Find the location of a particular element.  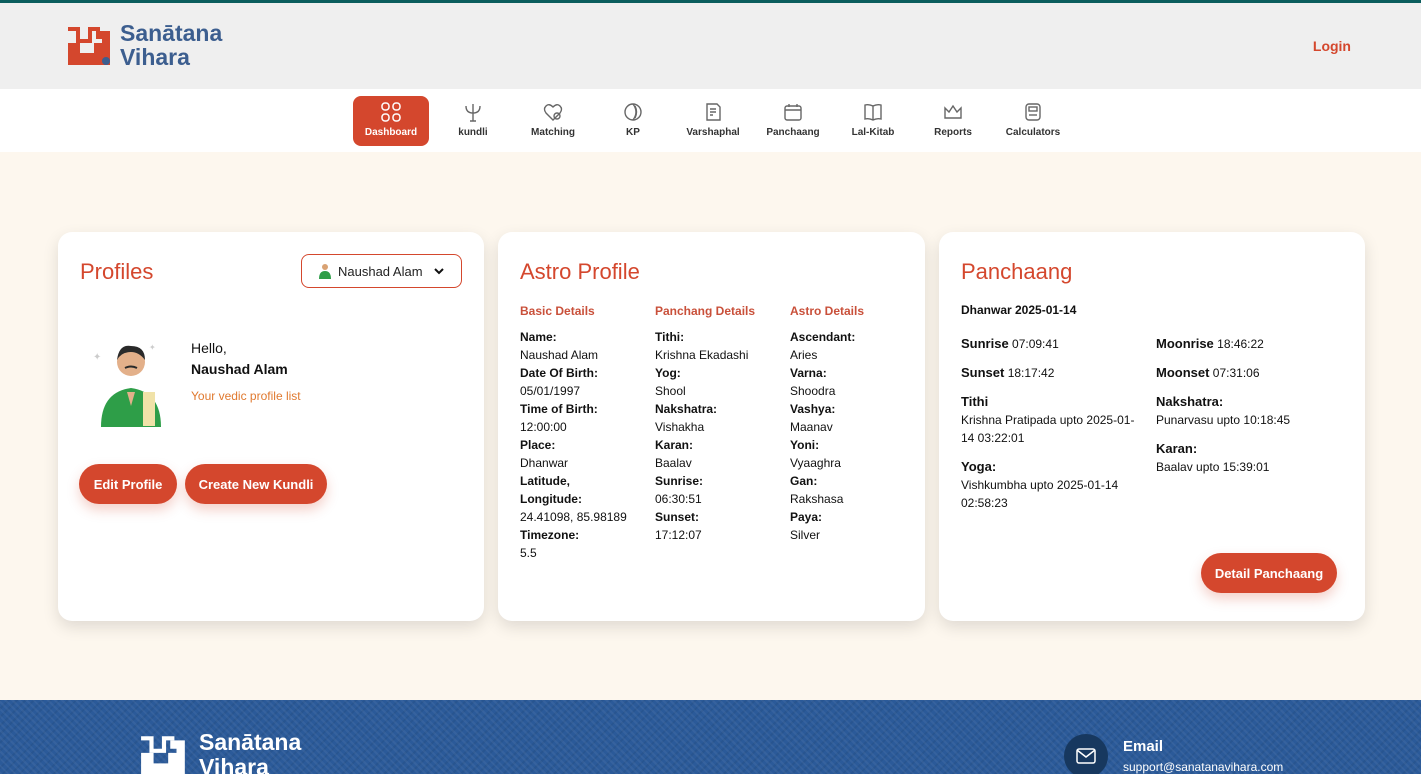

panchaang-key: Sunrise is located at coordinates (985, 343).